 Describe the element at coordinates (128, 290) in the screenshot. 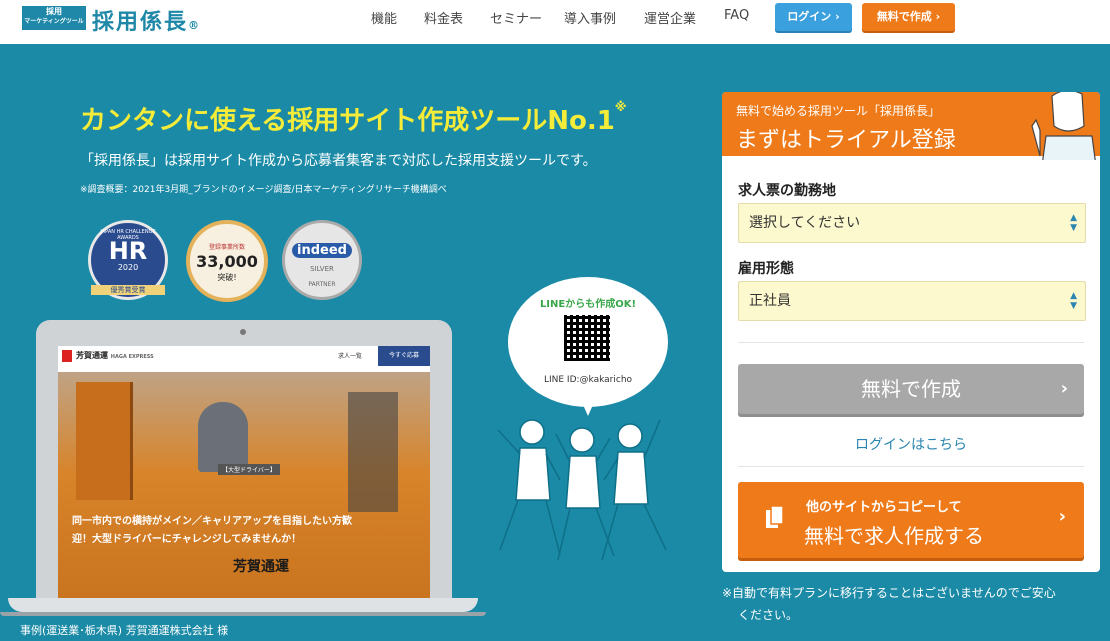

I see `hr-award-ribbon: 優秀賞受賞` at that location.